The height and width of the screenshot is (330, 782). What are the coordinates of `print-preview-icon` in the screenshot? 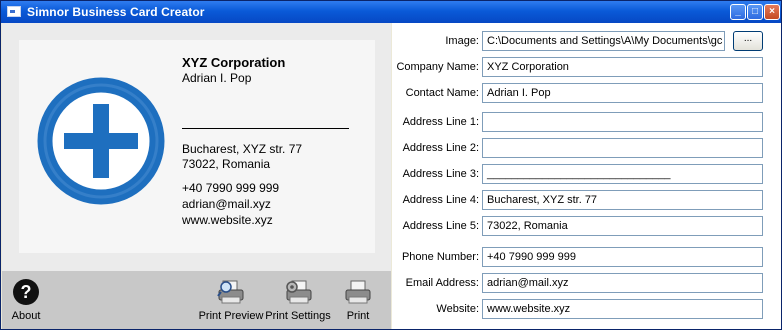 It's located at (230, 292).